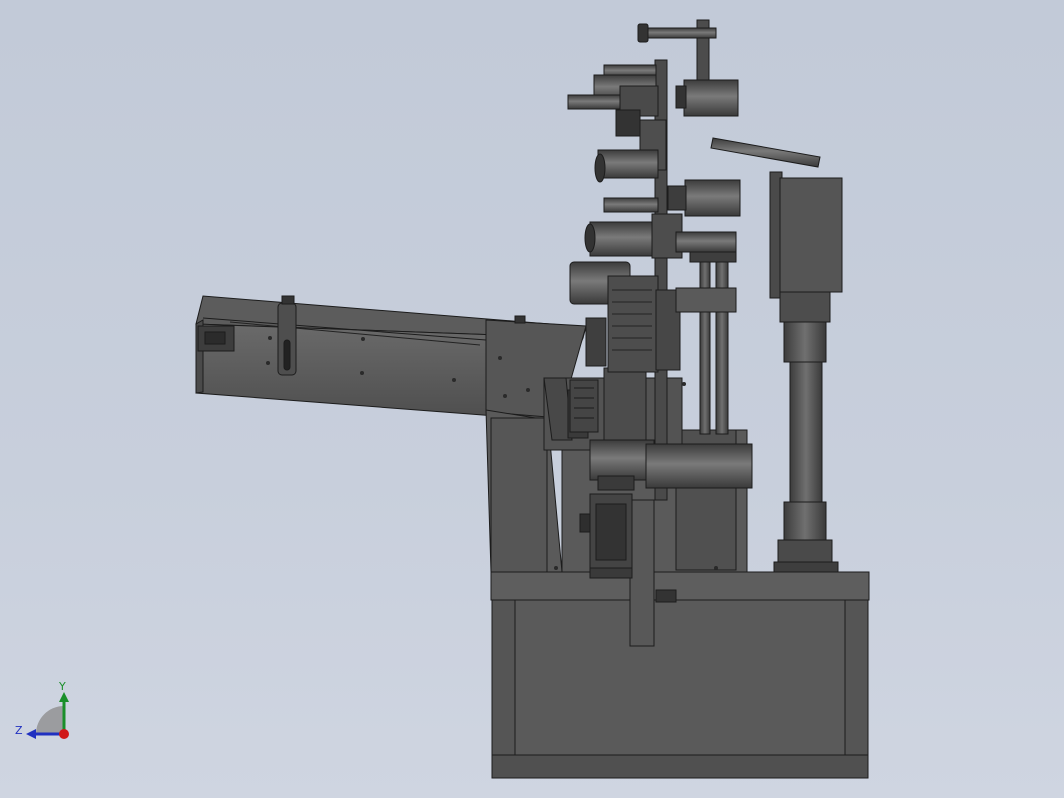 This screenshot has width=1064, height=798. I want to click on vertical-columns, so click(713, 343).